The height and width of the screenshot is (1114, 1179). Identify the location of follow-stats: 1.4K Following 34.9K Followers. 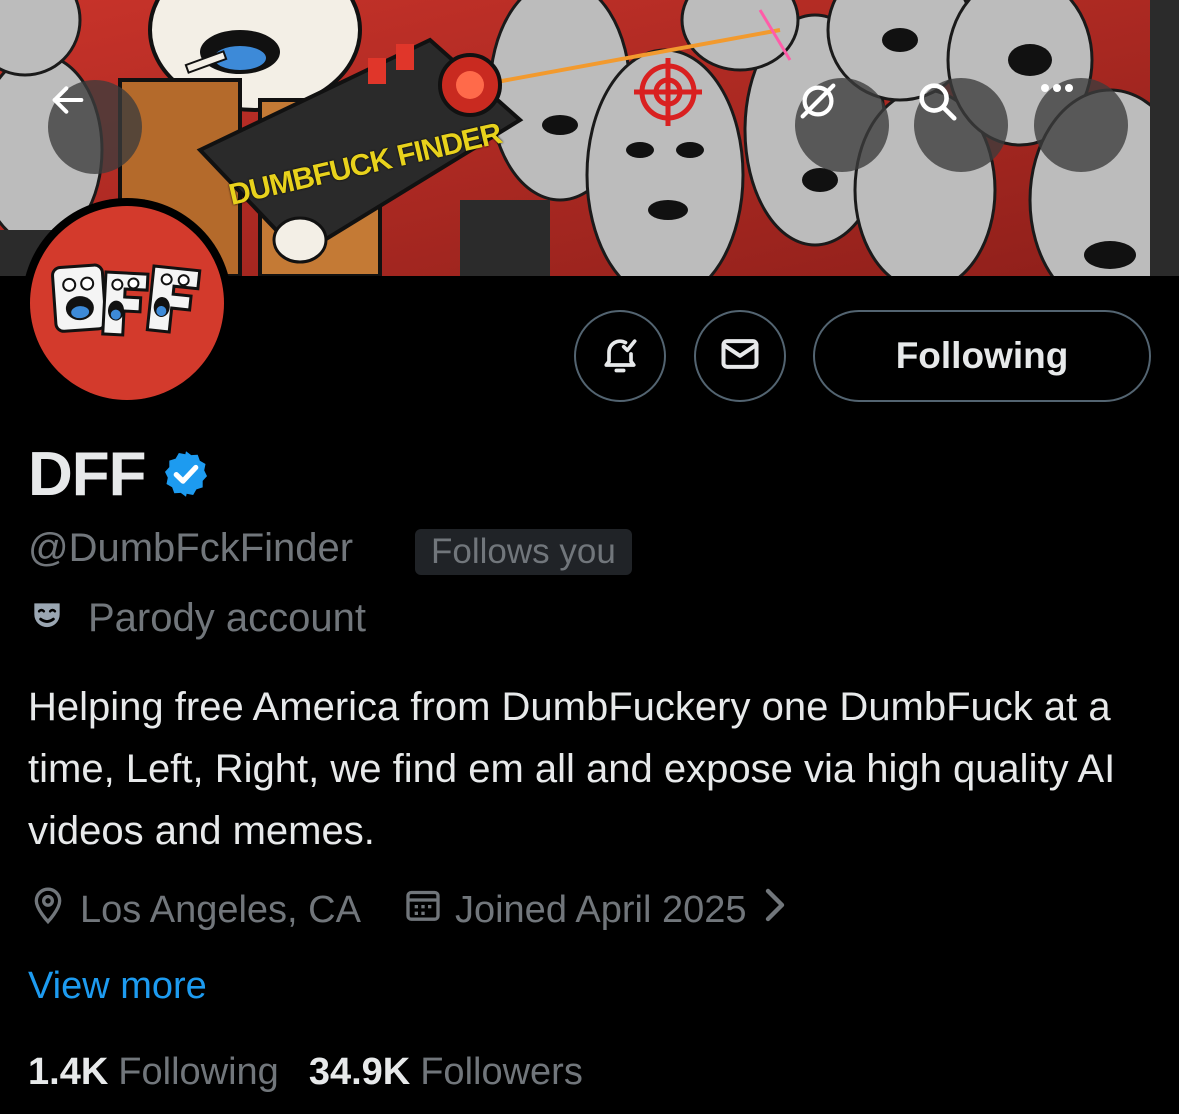
(305, 1072).